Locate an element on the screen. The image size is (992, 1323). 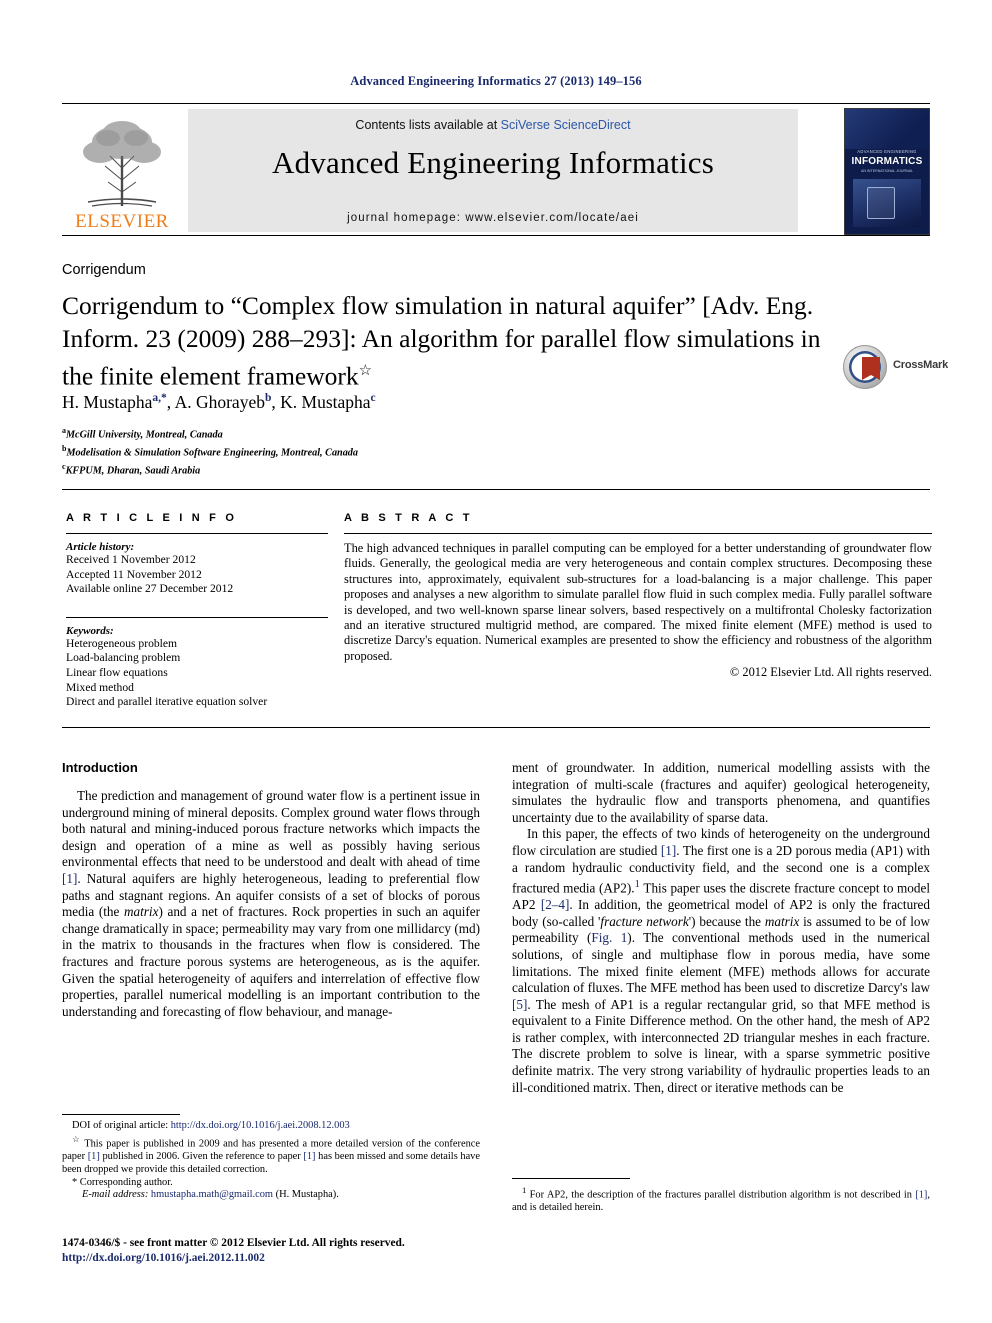
keyword-item: Heterogeneous problem is located at coordinates (122, 643).